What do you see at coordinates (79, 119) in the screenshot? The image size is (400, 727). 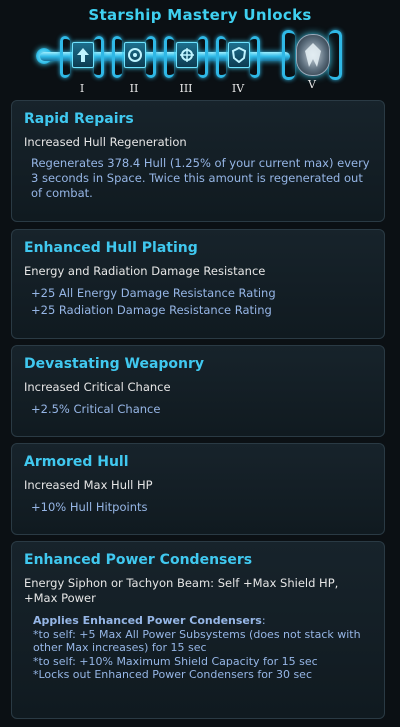 I see `card-title: Rapid Repairs` at bounding box center [79, 119].